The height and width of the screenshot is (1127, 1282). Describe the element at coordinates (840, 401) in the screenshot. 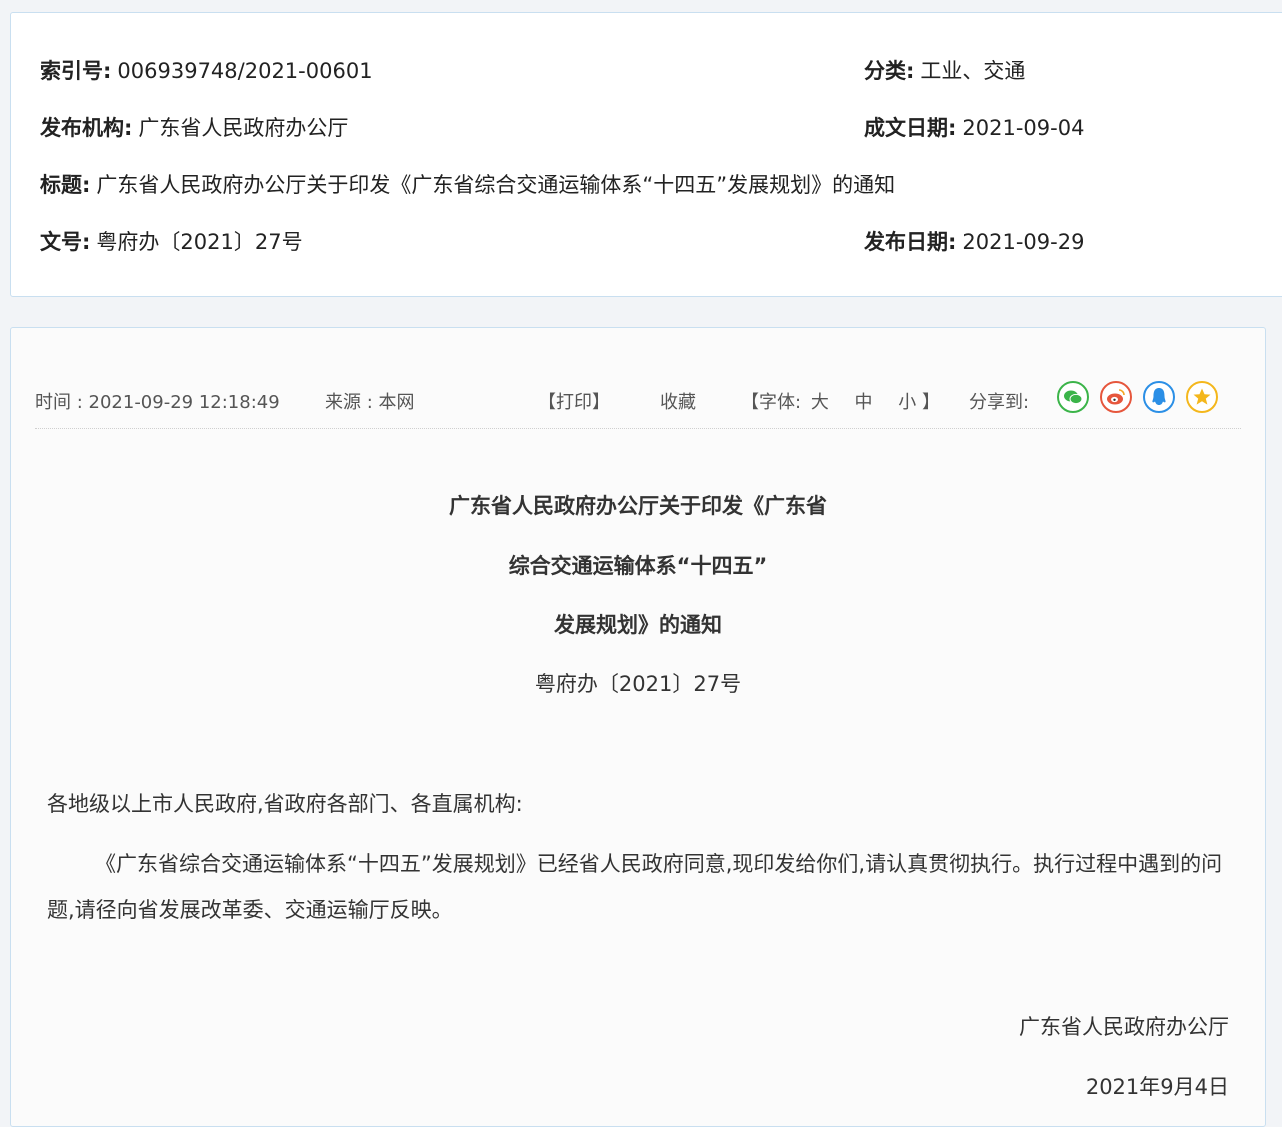

I see `font-size-control: 【字体: 大 中 小 】` at that location.